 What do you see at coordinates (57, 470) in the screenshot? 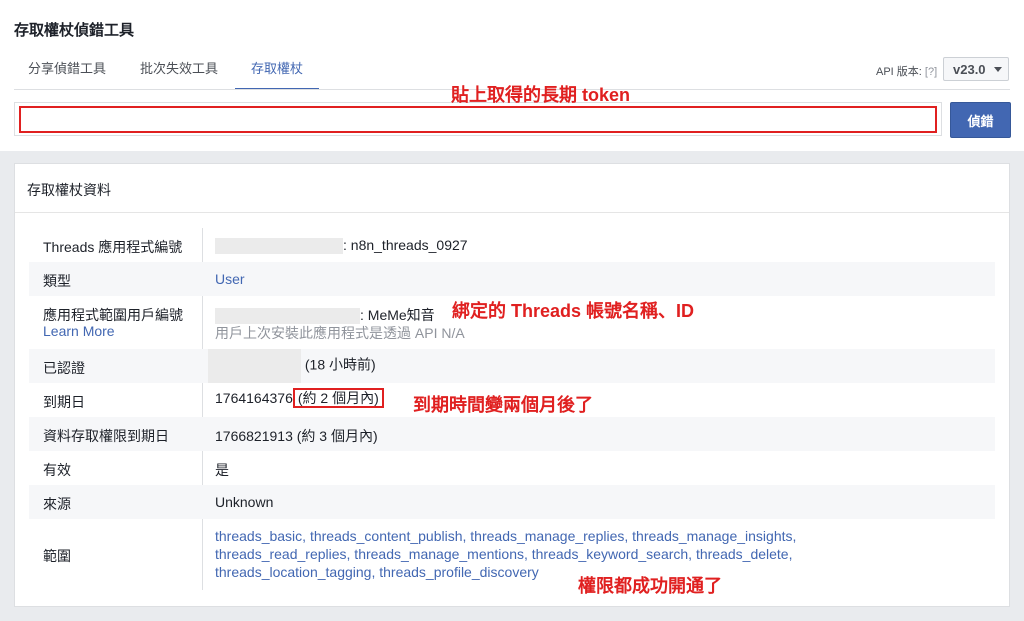
I see `valid-label: 有效` at bounding box center [57, 470].